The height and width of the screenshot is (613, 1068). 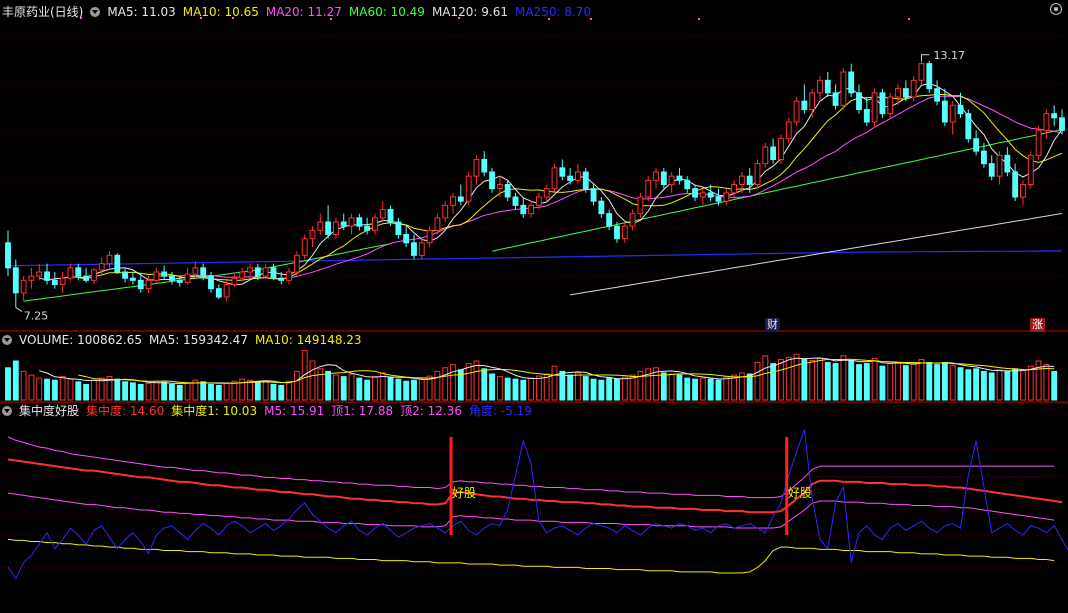 I want to click on finance-tag: 财, so click(x=772, y=325).